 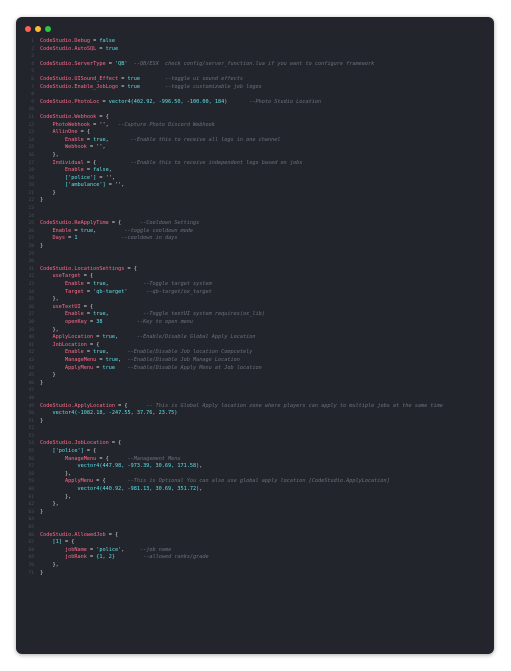 I want to click on line-number: 60, so click(x=31, y=490).